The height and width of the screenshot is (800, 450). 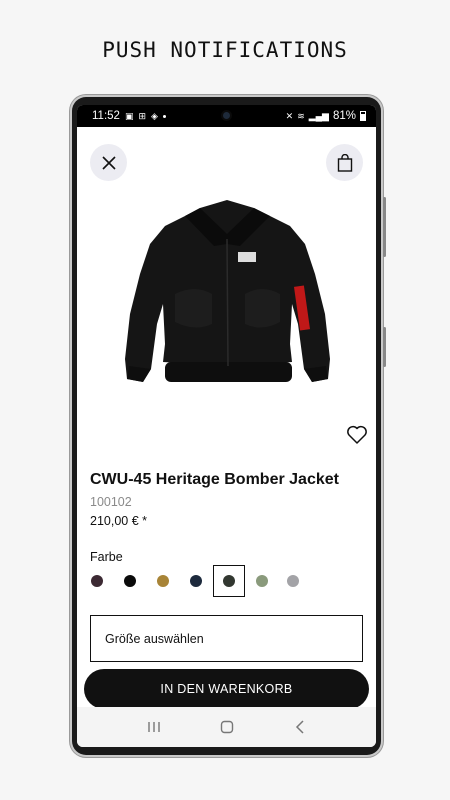 What do you see at coordinates (225, 50) in the screenshot?
I see `page-headline: PUSH NOTIFICATIONS` at bounding box center [225, 50].